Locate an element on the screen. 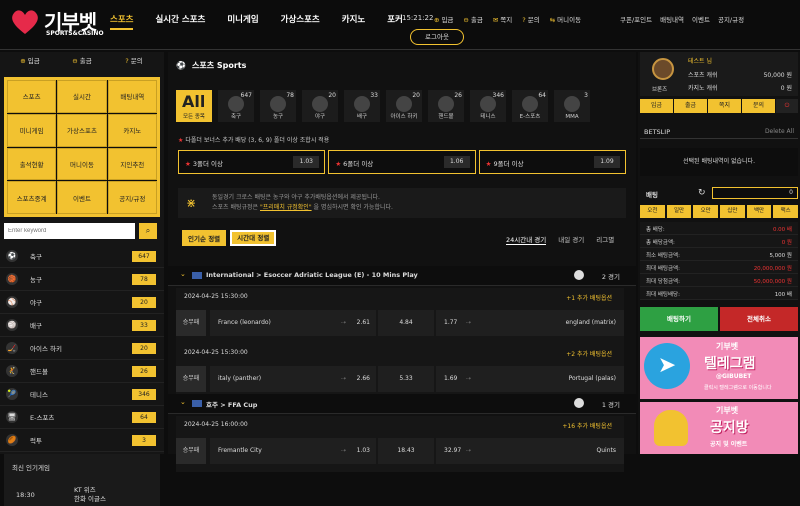  refresh-icon: ↻ is located at coordinates (702, 193).